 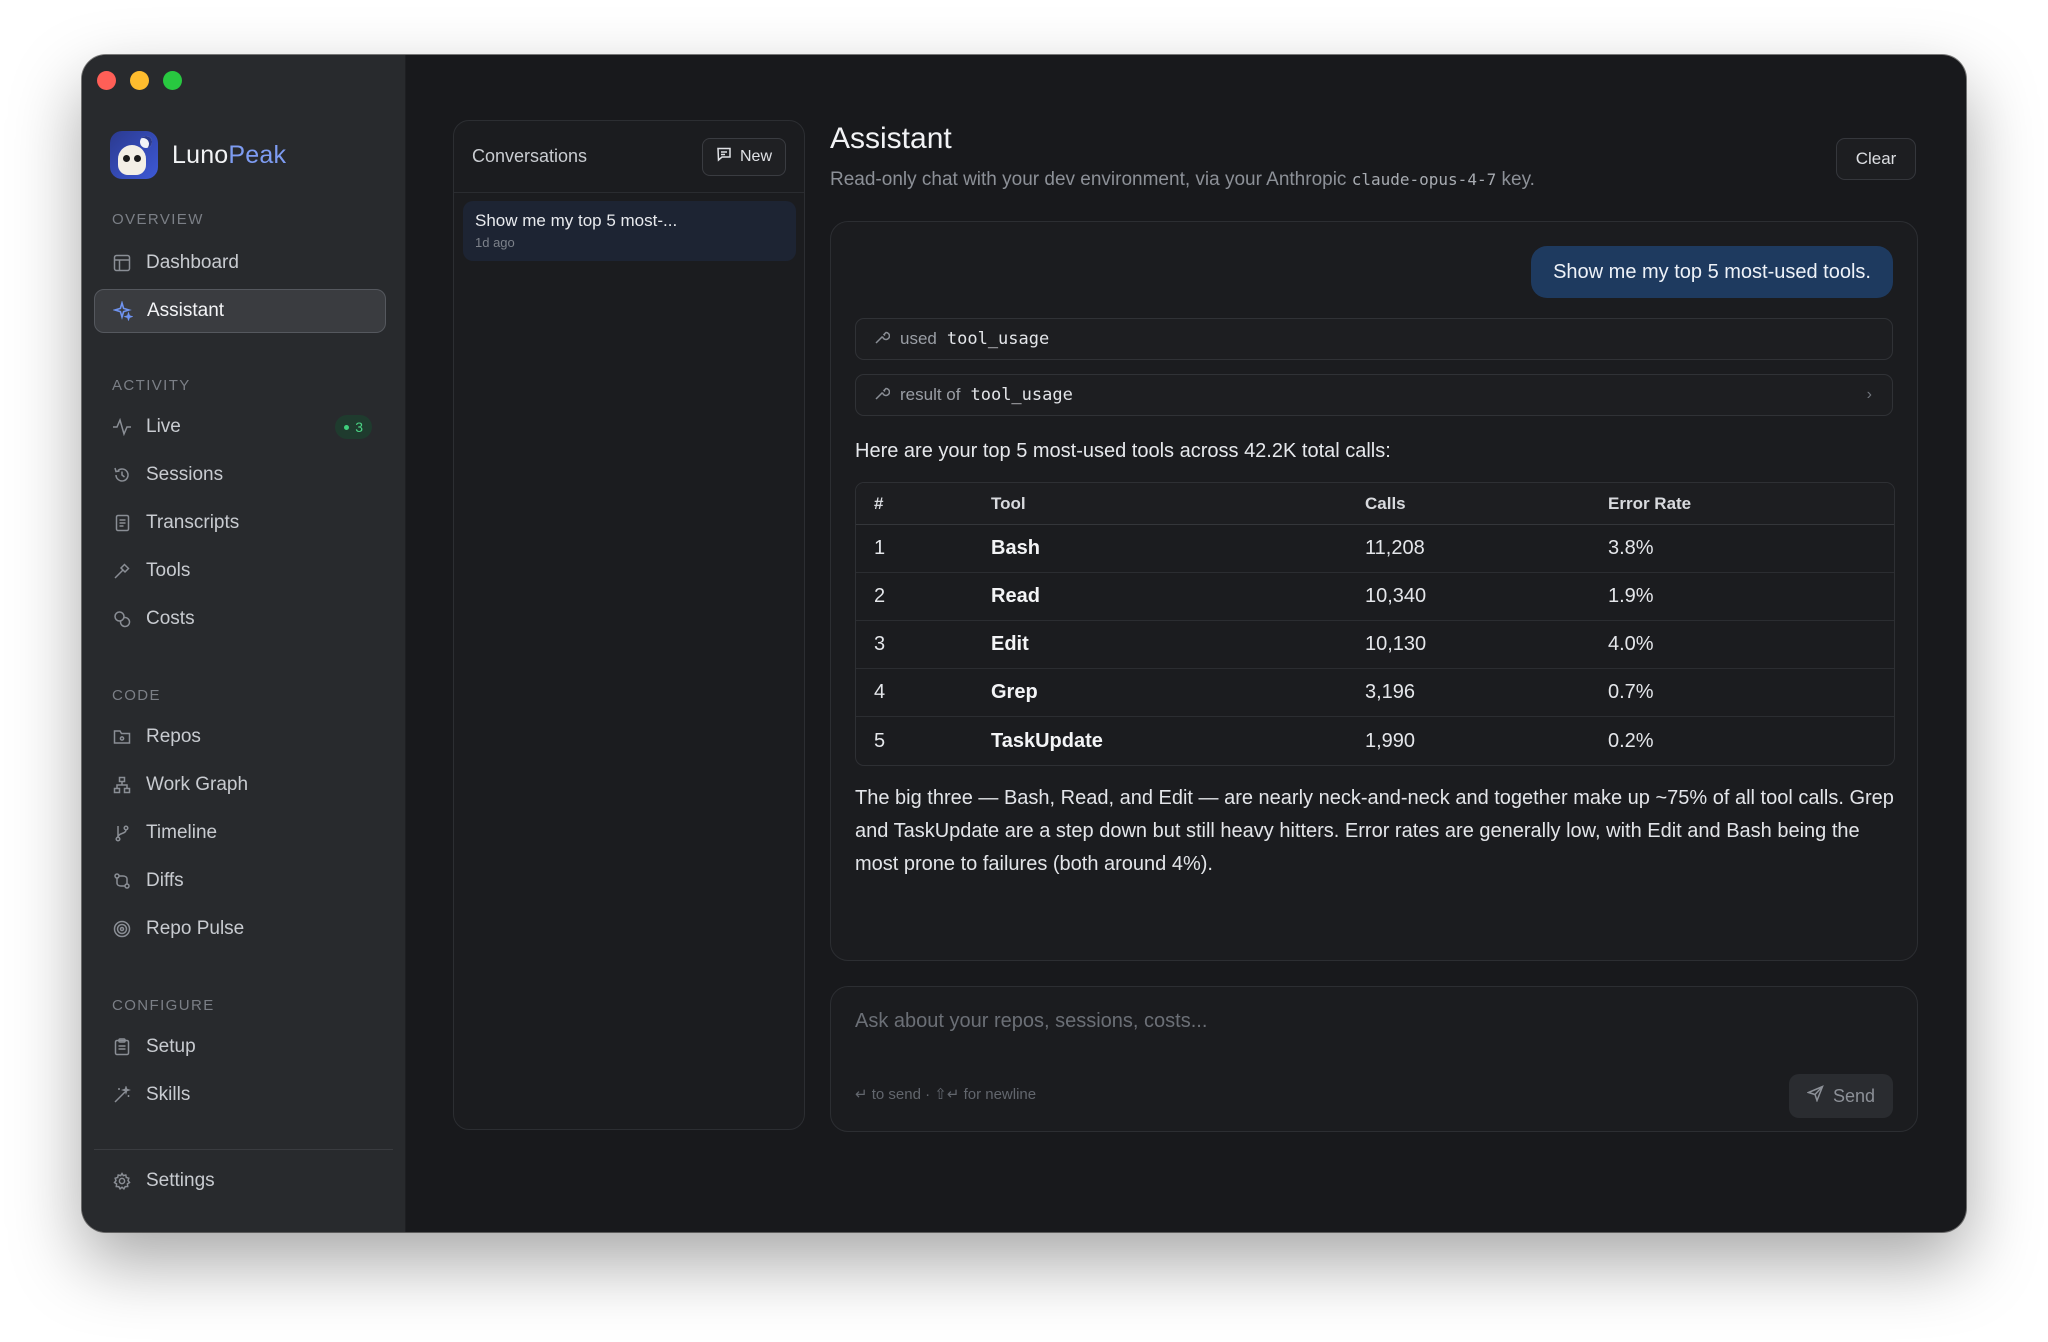 I want to click on section-label-code: CODE, so click(x=136, y=695).